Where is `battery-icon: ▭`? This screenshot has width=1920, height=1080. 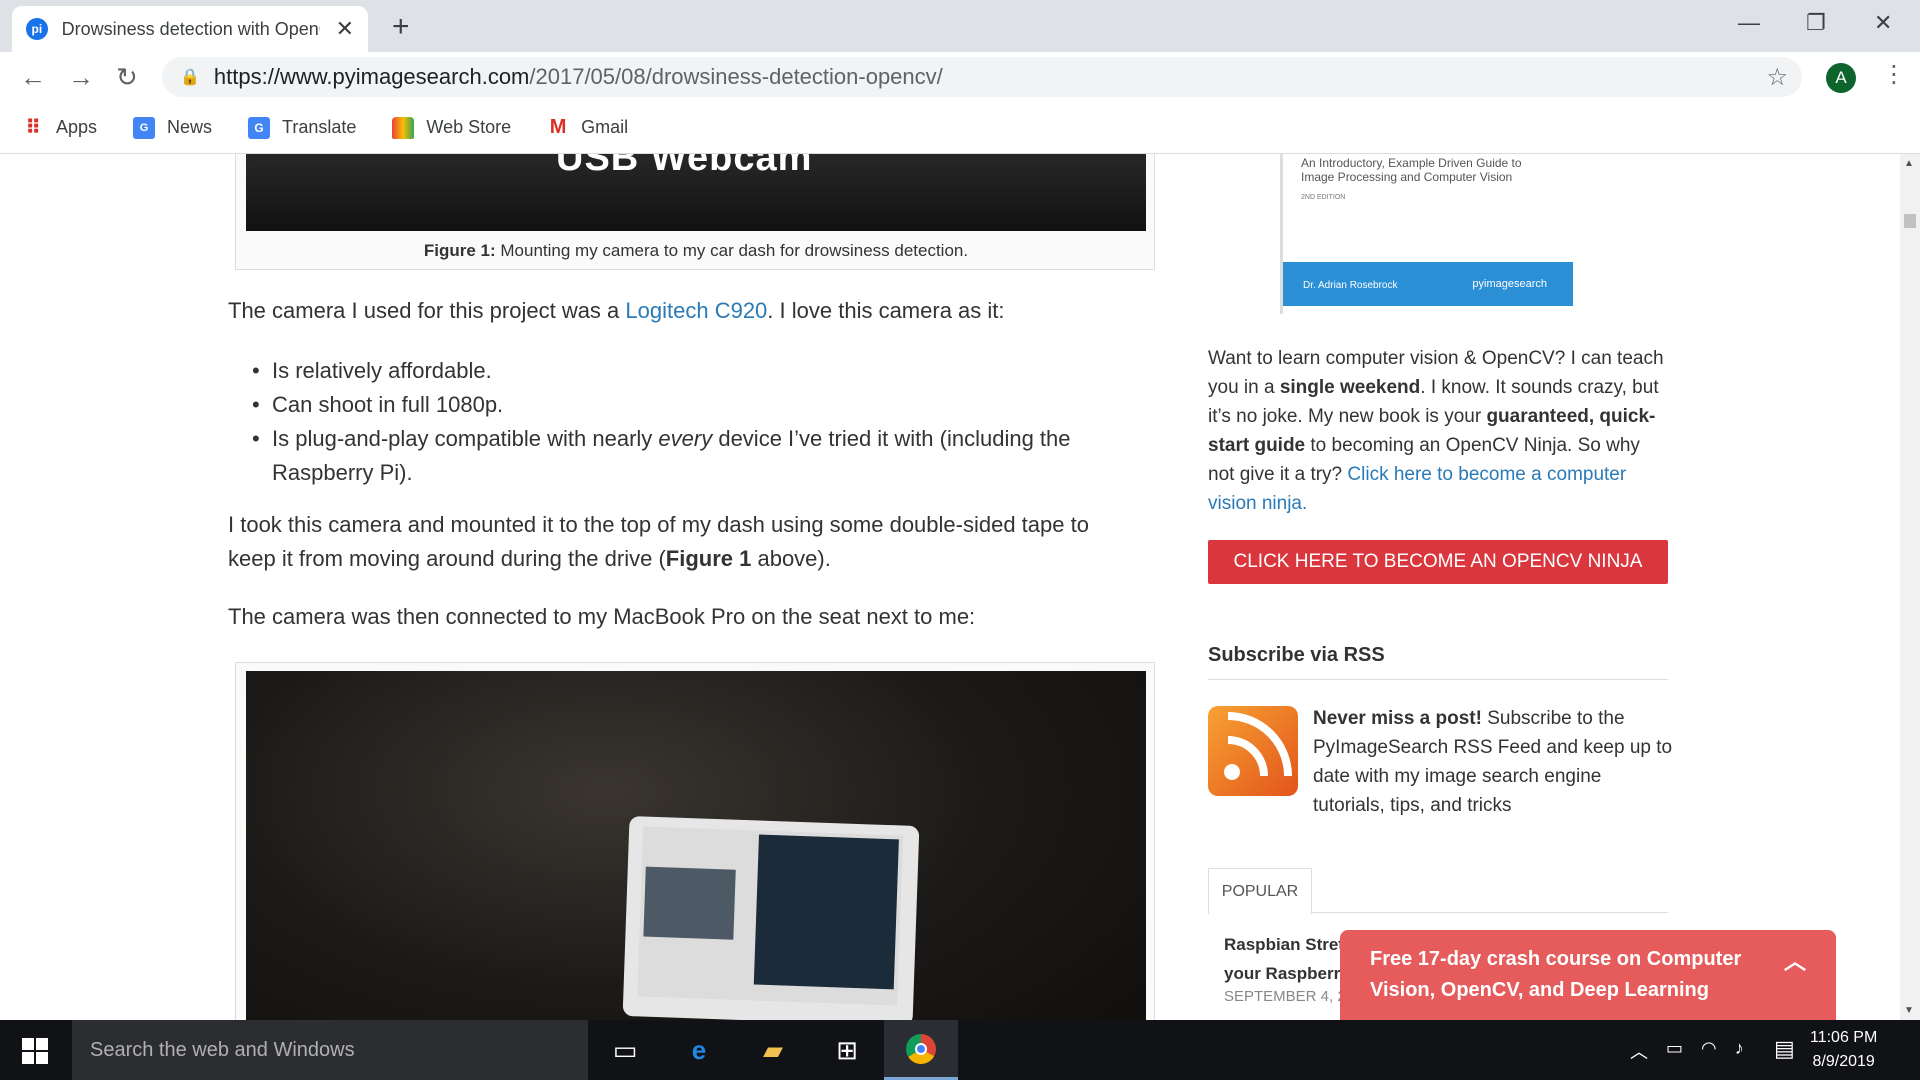
battery-icon: ▭ is located at coordinates (1674, 1051).